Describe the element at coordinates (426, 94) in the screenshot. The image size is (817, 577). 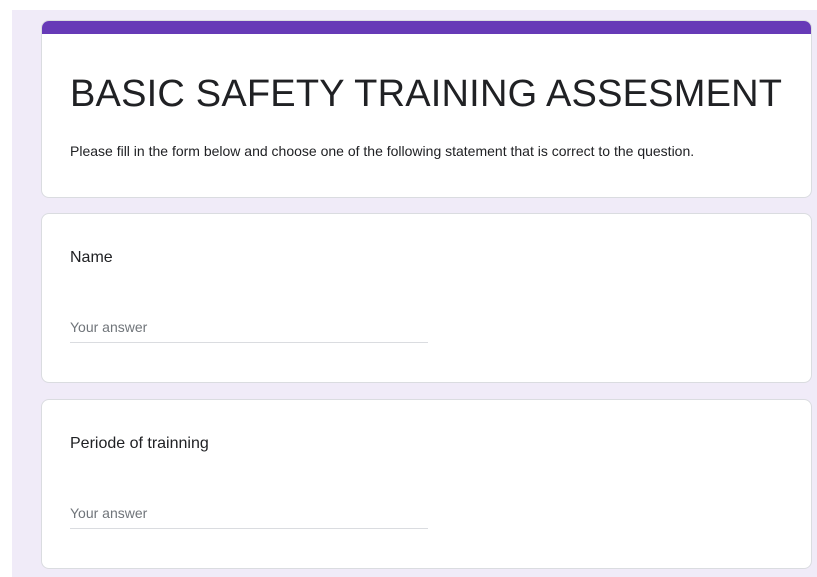
I see `form-title: BASIC SAFETY TRAINING ASSESMENT` at that location.